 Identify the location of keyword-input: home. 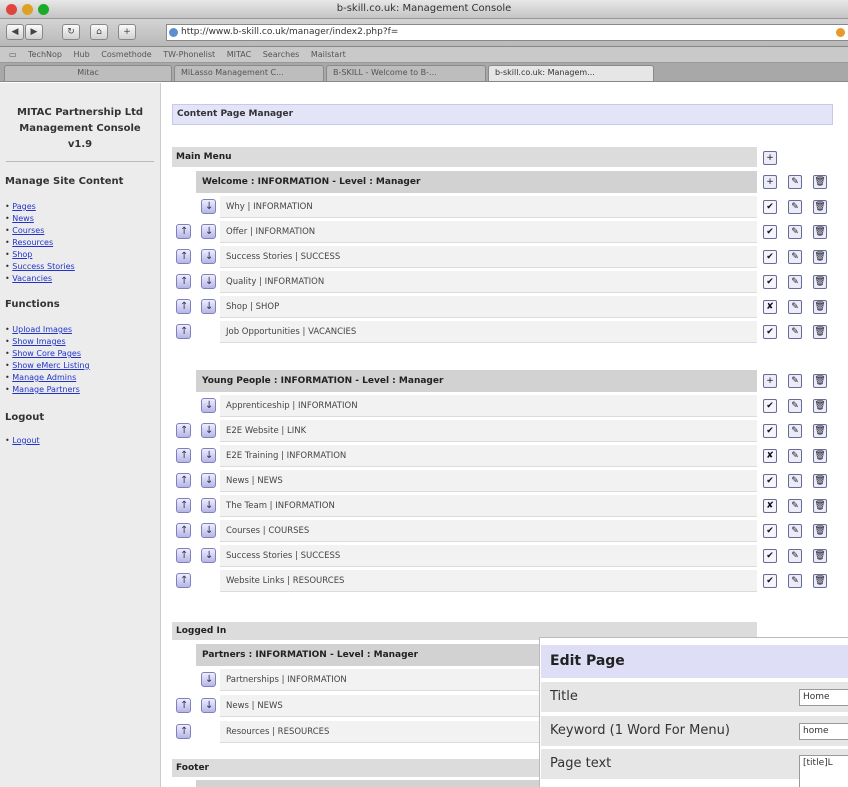
(823, 731).